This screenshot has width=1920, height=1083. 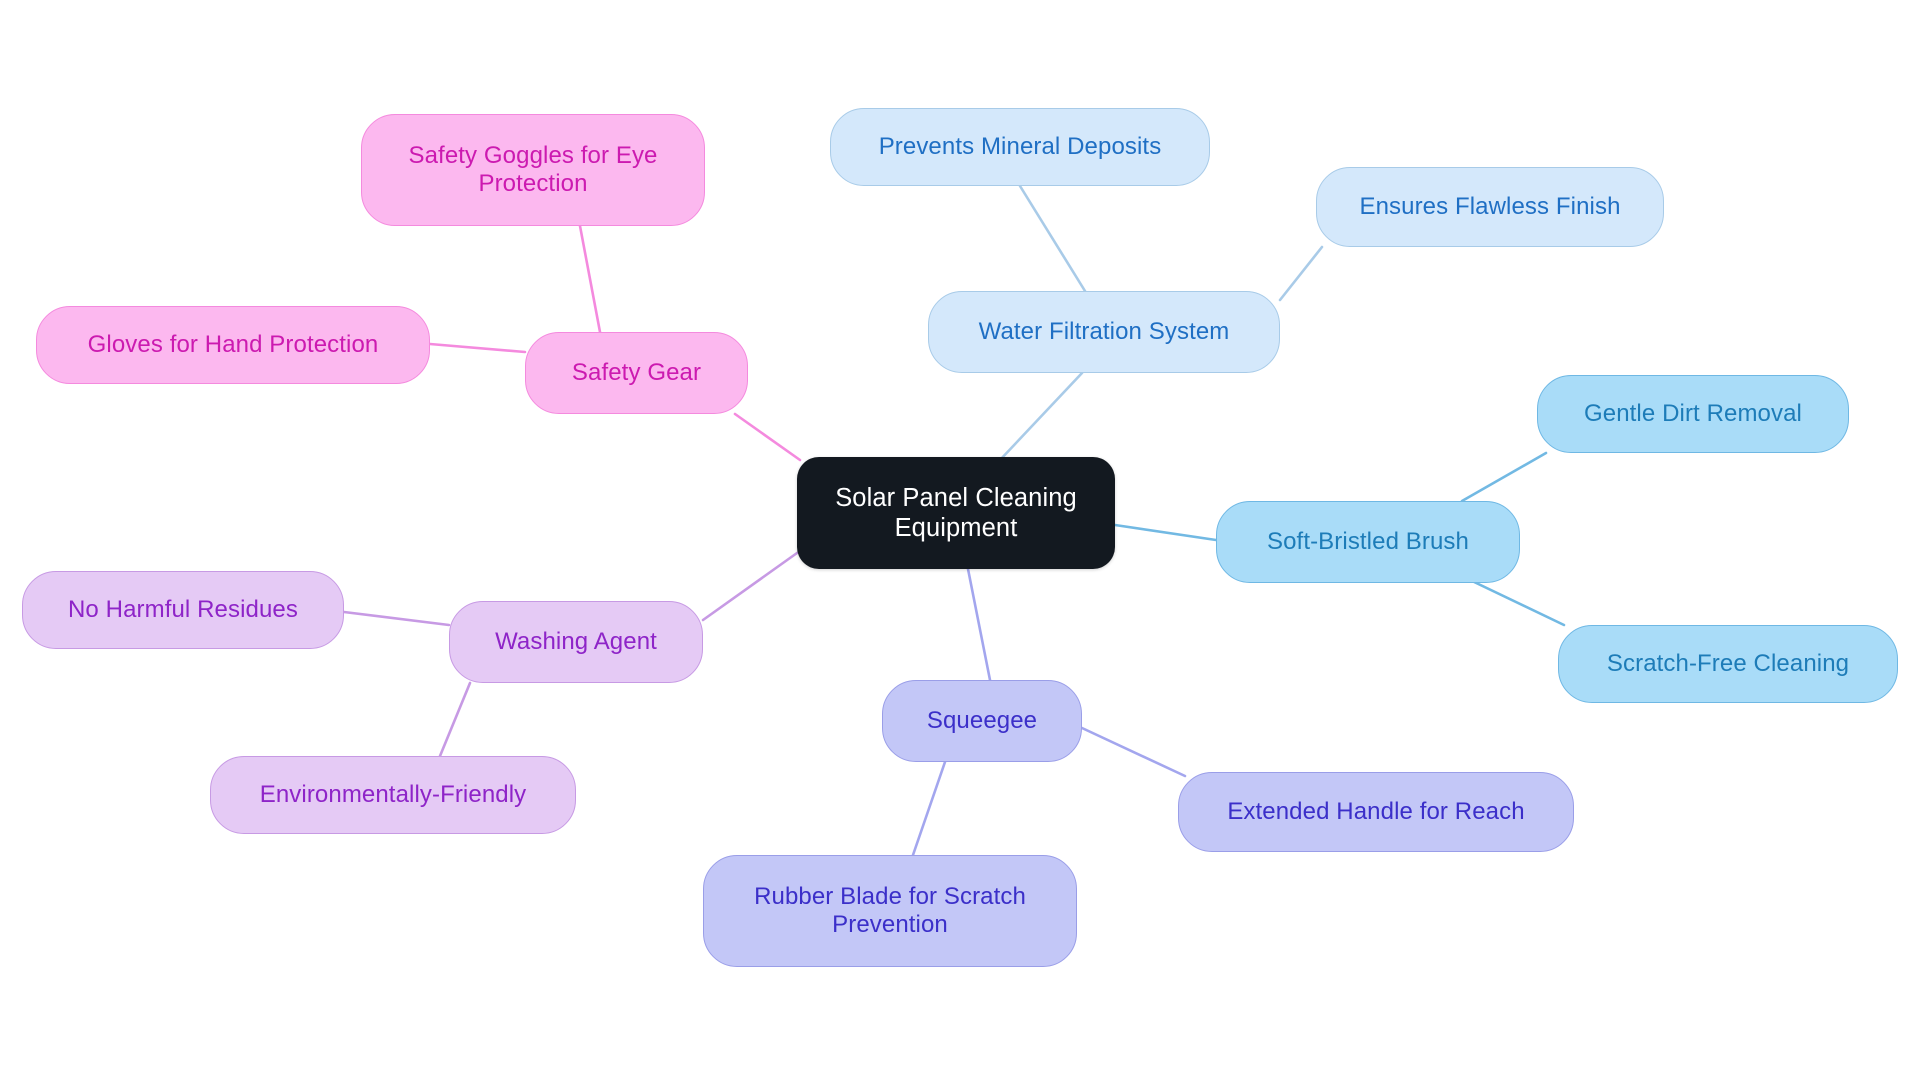 What do you see at coordinates (1693, 414) in the screenshot?
I see `mindmap-leaf-node-gentle-dirt-removal: Gentle Dirt Removal` at bounding box center [1693, 414].